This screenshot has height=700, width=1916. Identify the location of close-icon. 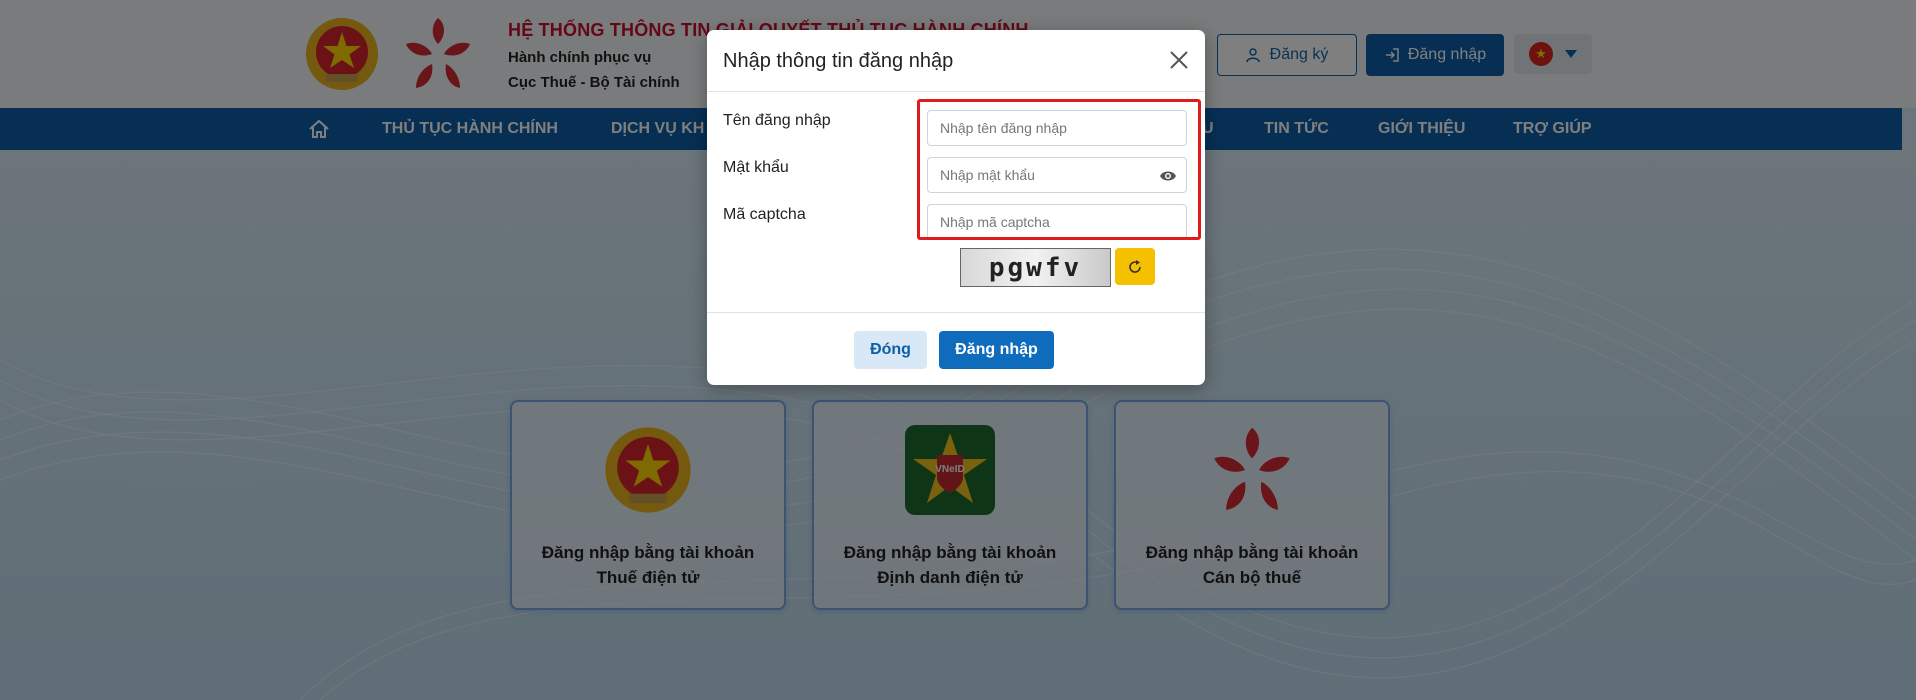
(1179, 60).